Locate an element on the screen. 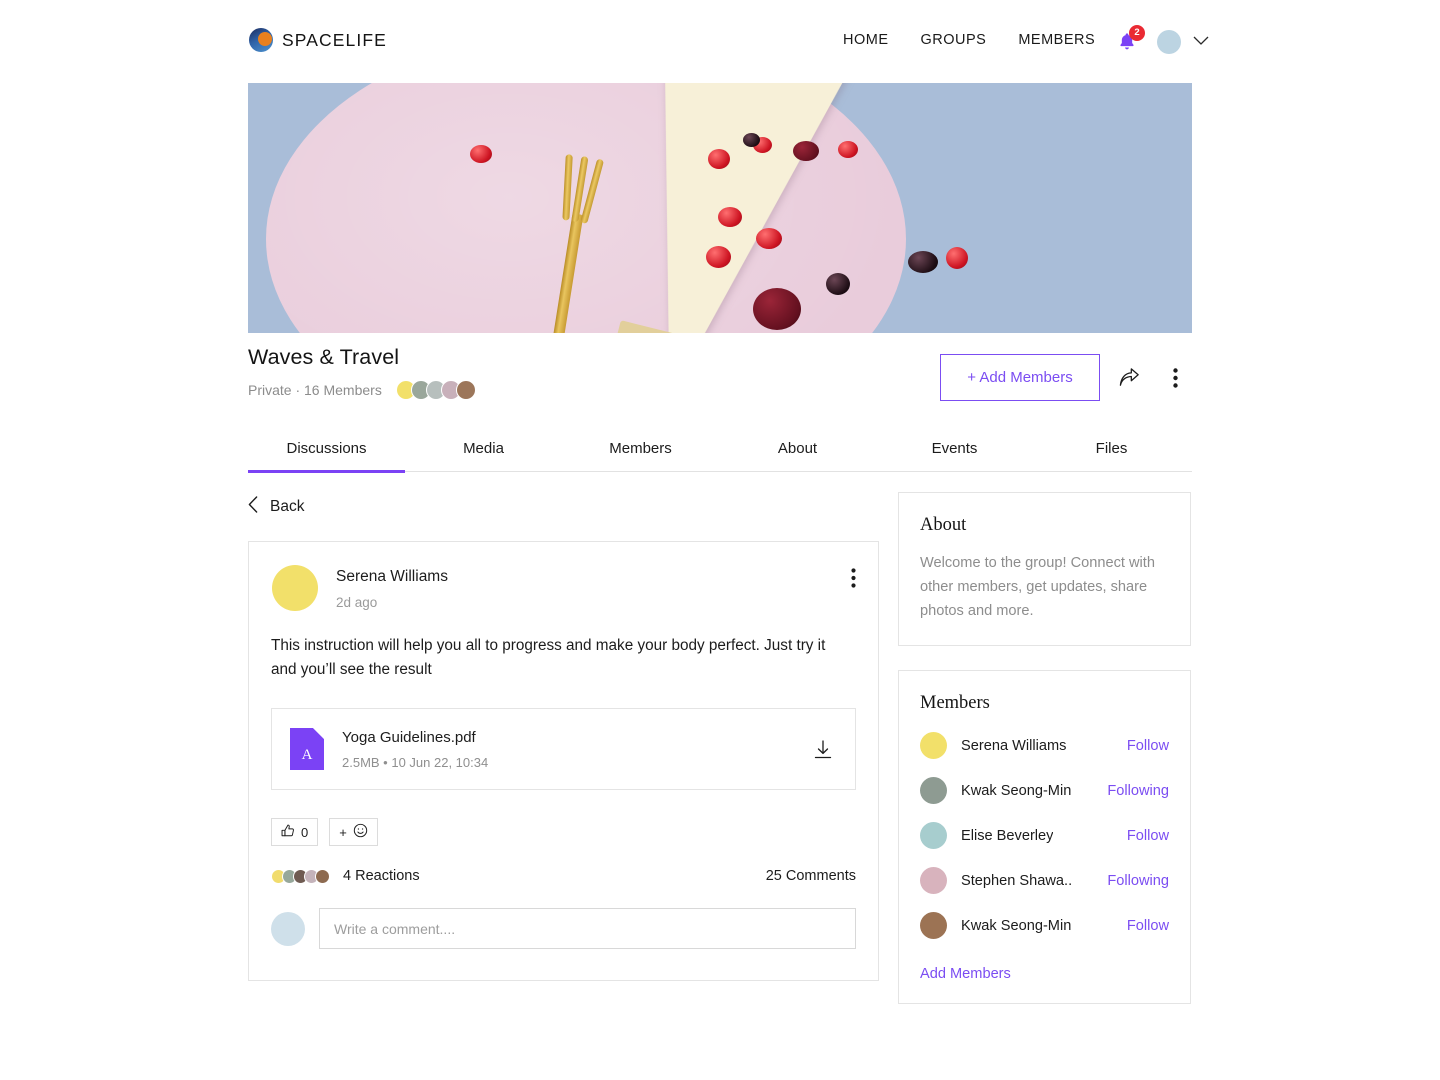  main-nav-links: HOME GROUPS MEMBERS is located at coordinates (969, 40).